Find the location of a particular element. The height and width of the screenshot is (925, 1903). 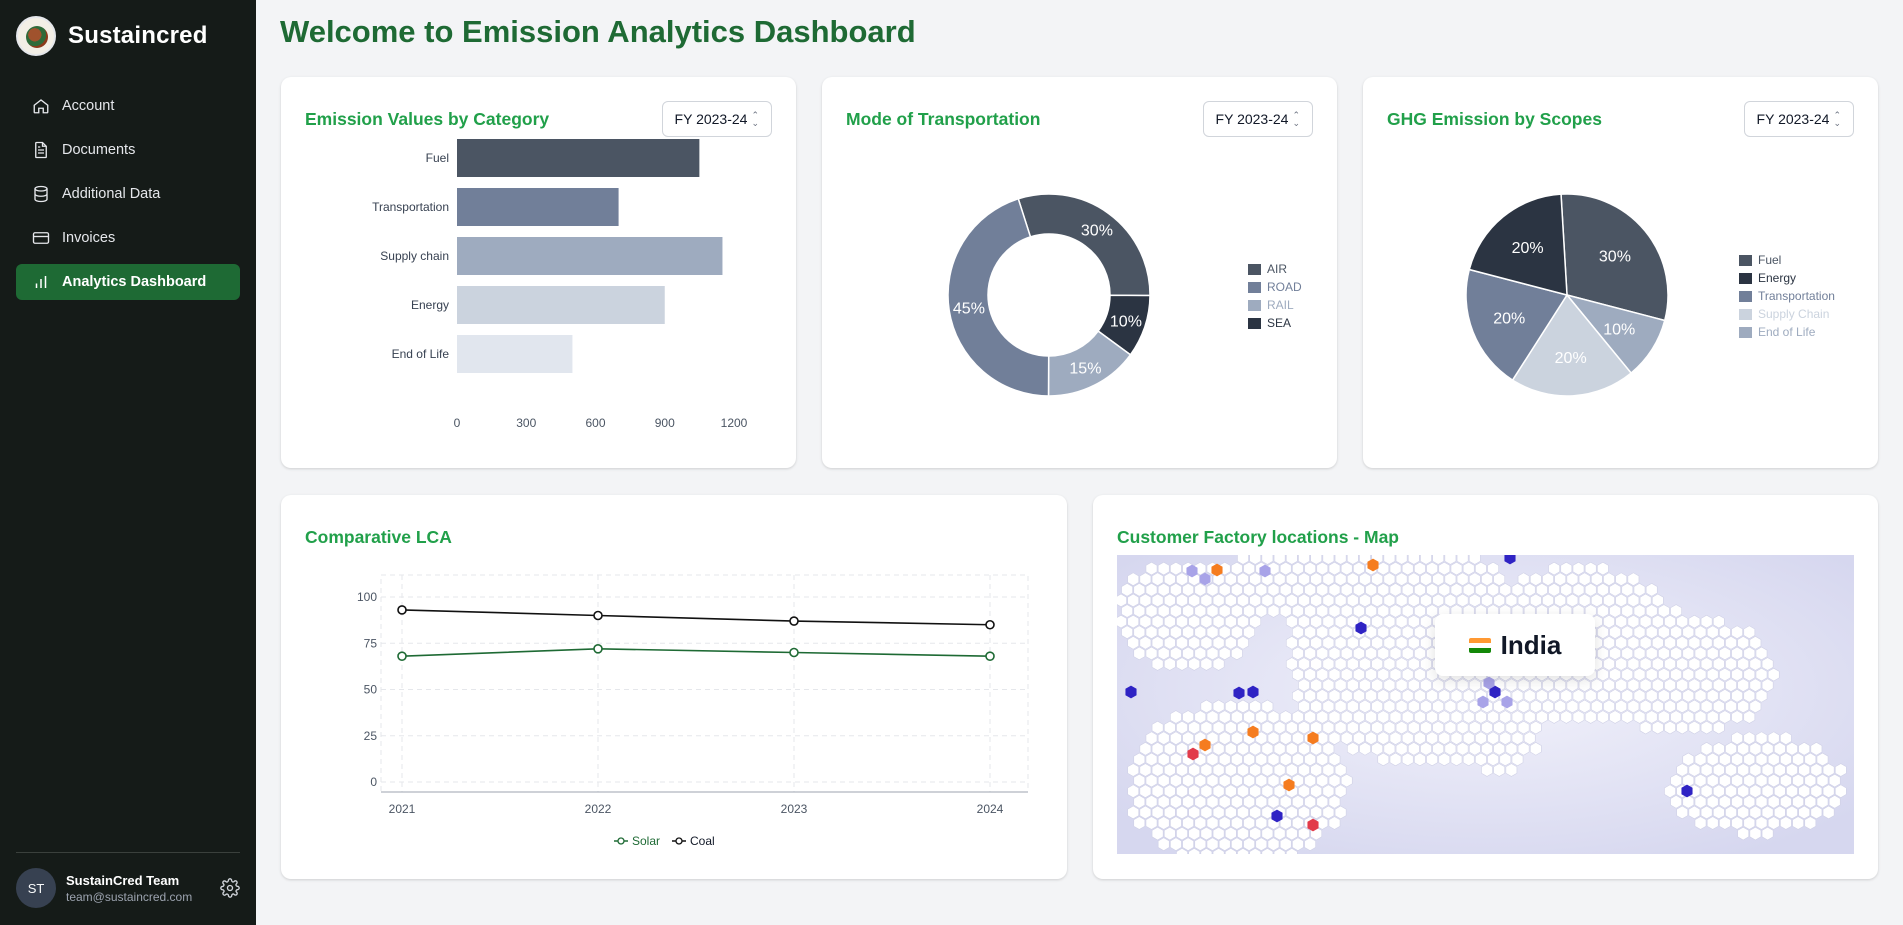

legend-item: End of Life is located at coordinates (1787, 332).